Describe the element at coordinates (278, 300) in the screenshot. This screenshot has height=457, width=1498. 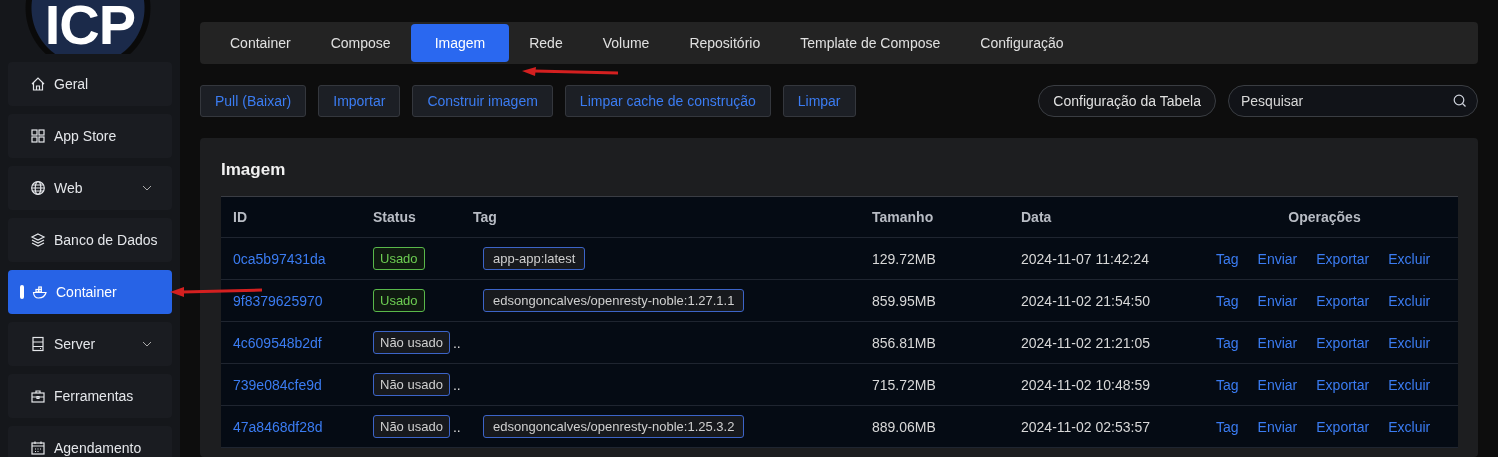
I see `image-id-link: 9f8379625970` at that location.